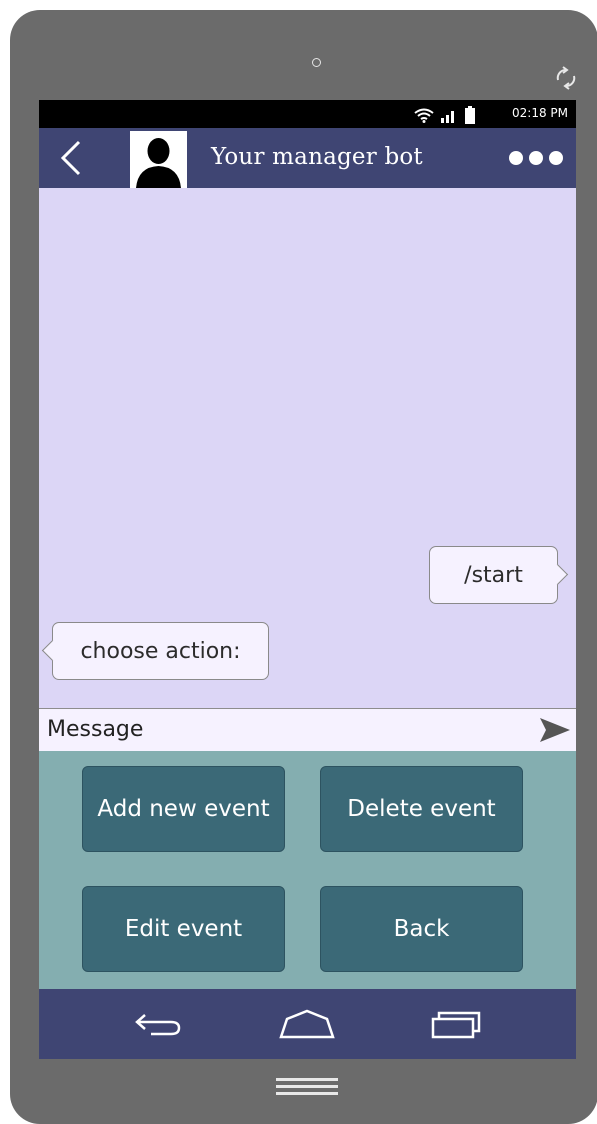  What do you see at coordinates (282, 729) in the screenshot?
I see `message-input` at bounding box center [282, 729].